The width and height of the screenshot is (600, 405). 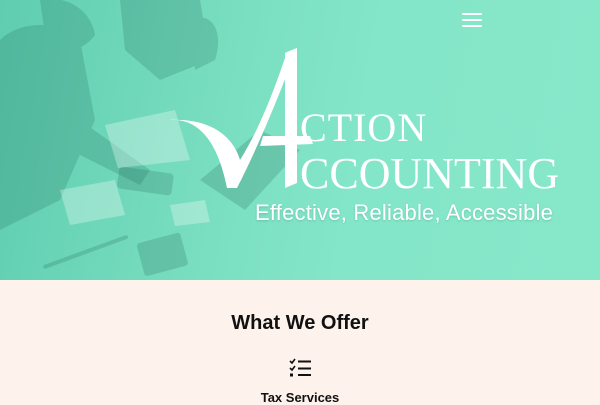 I want to click on checklist-icon, so click(x=300, y=367).